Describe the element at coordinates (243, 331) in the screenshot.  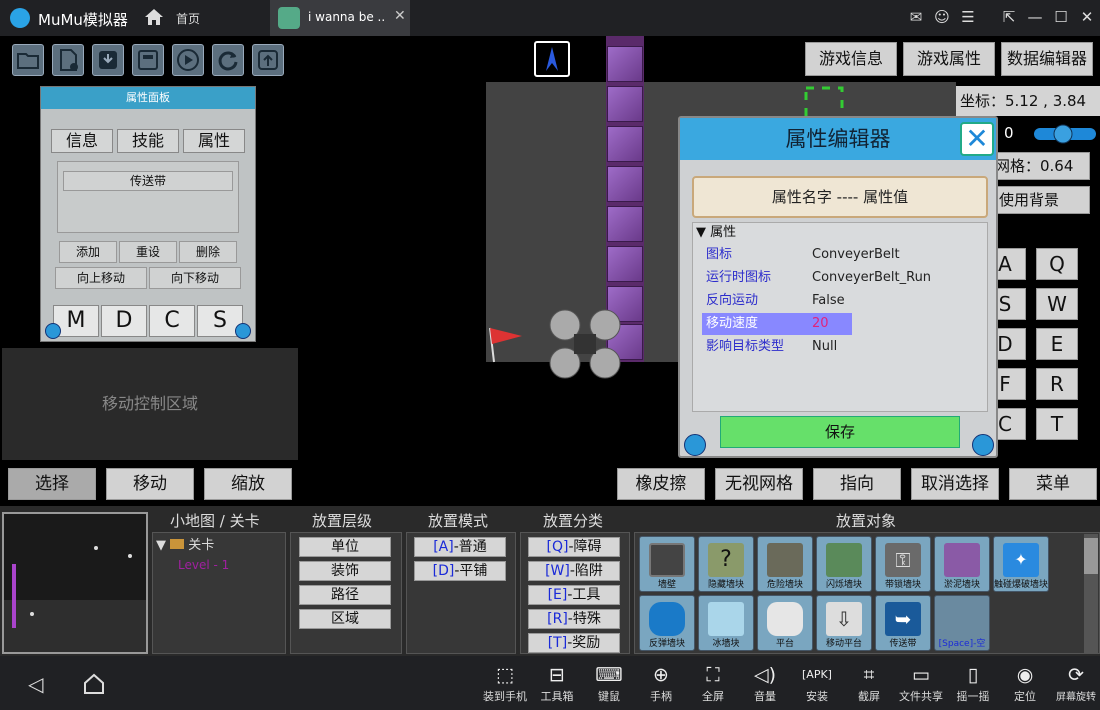
I see `resize-handle-right` at that location.